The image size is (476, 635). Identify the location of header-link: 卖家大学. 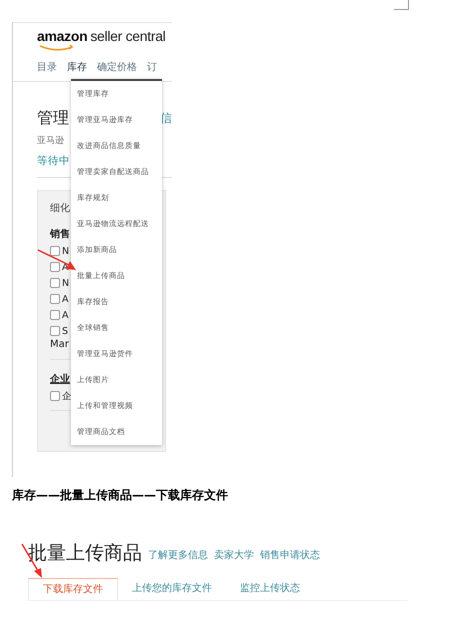
(234, 556).